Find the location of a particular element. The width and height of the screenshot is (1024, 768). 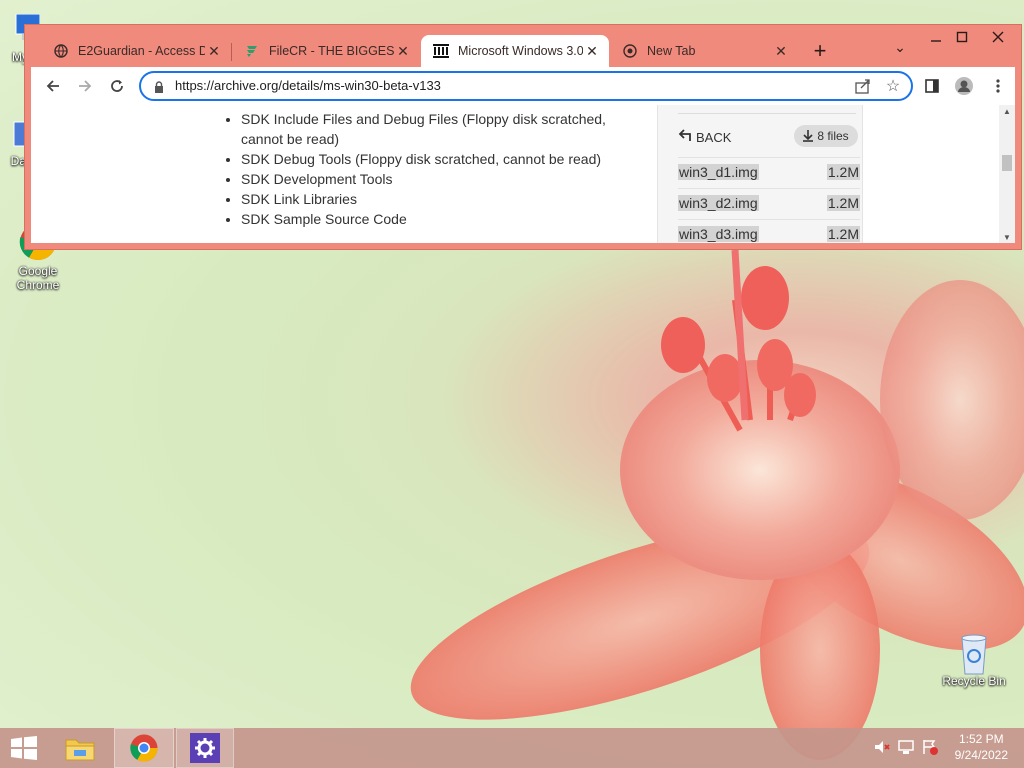

file-name: win3_d1.img is located at coordinates (718, 172).